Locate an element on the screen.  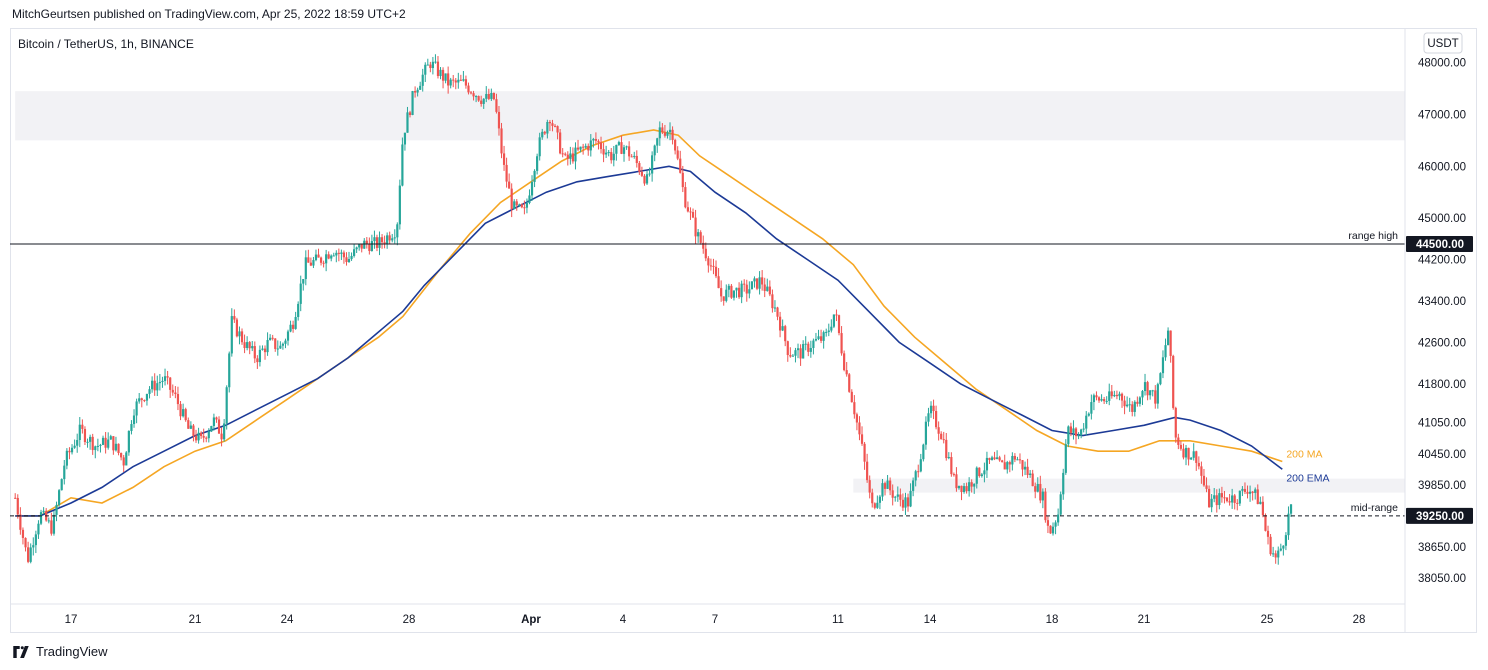
y-tick-label: 39850.00 is located at coordinates (1442, 486).